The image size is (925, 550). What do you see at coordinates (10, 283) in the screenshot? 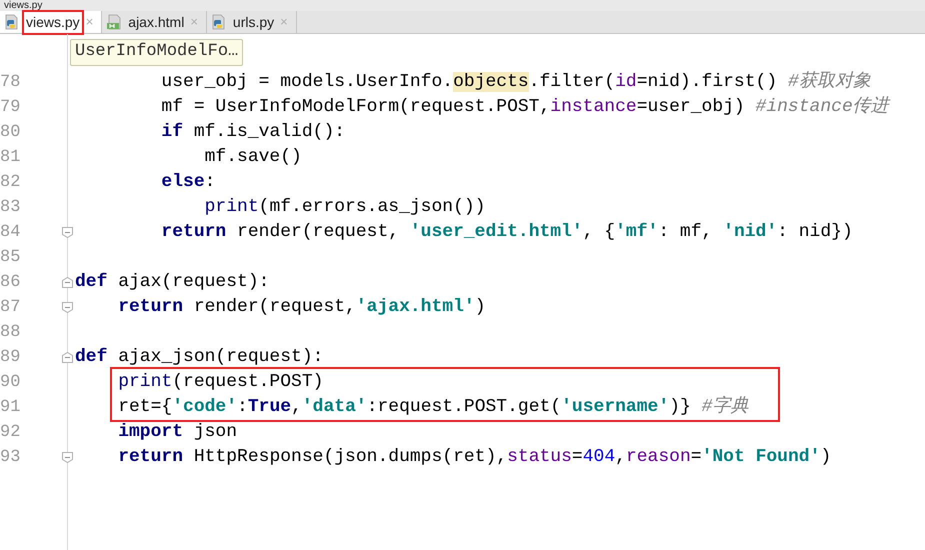
I see `line-number: 86` at bounding box center [10, 283].